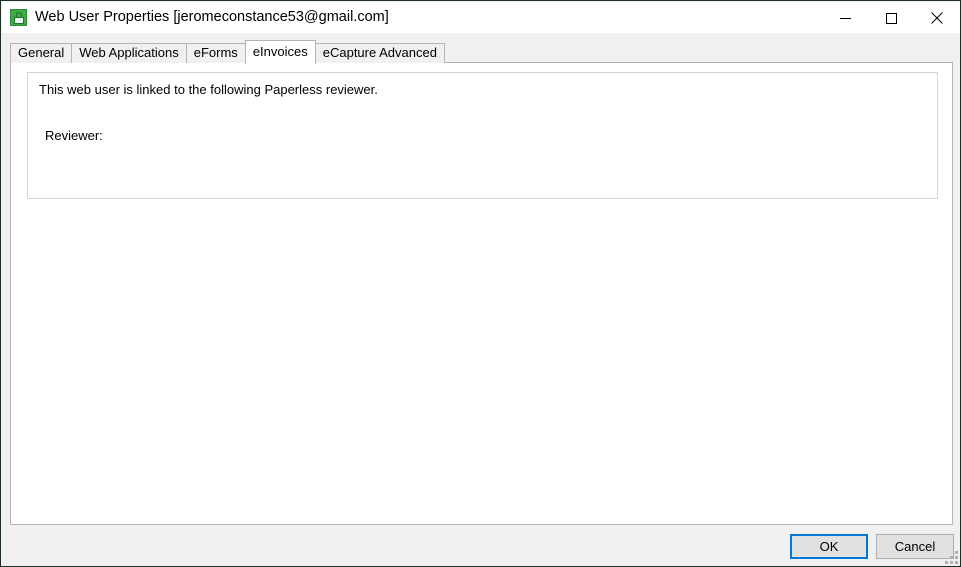 The image size is (961, 567). Describe the element at coordinates (215, 53) in the screenshot. I see `tab-eforms: eForms` at that location.